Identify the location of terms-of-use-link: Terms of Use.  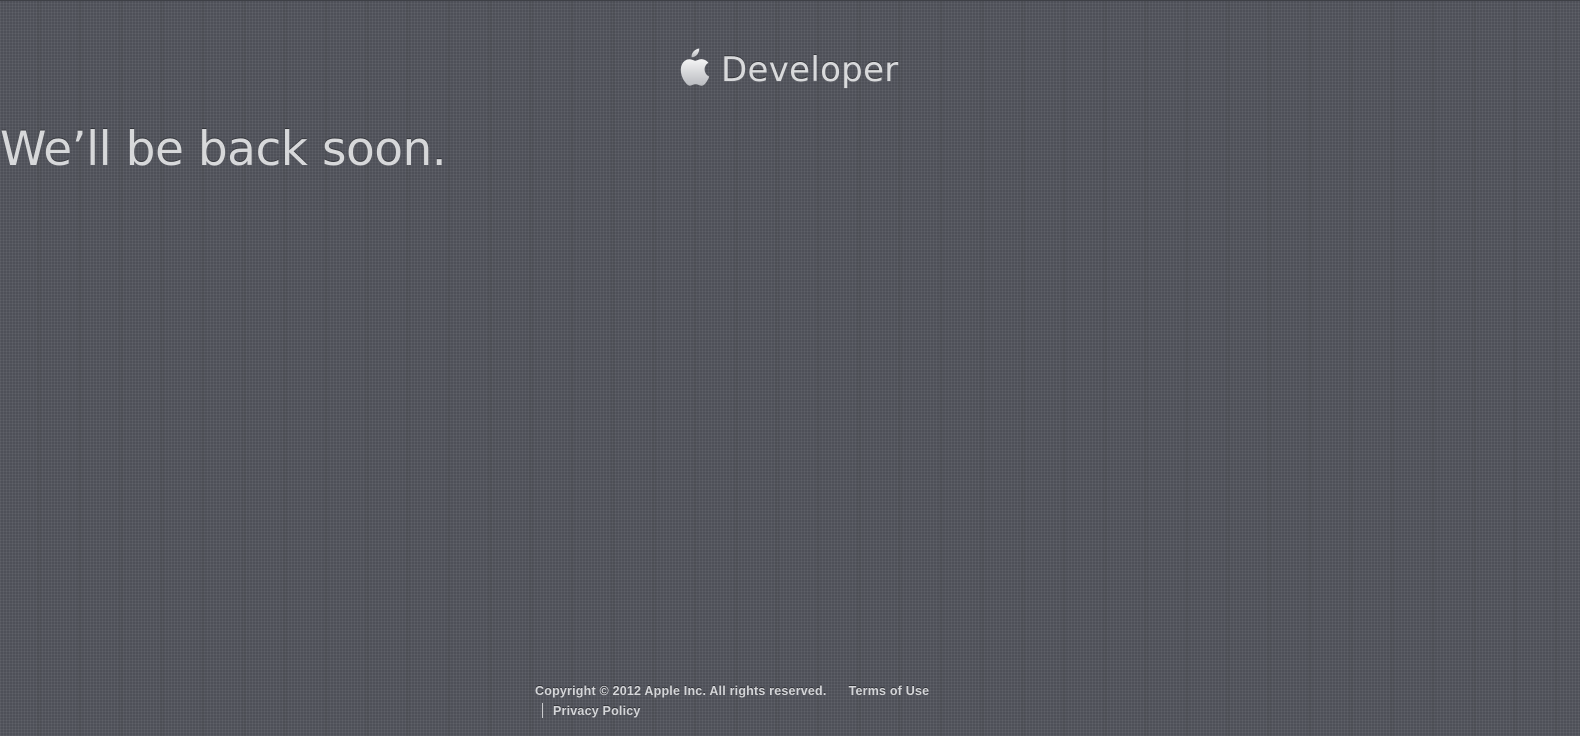
(889, 691).